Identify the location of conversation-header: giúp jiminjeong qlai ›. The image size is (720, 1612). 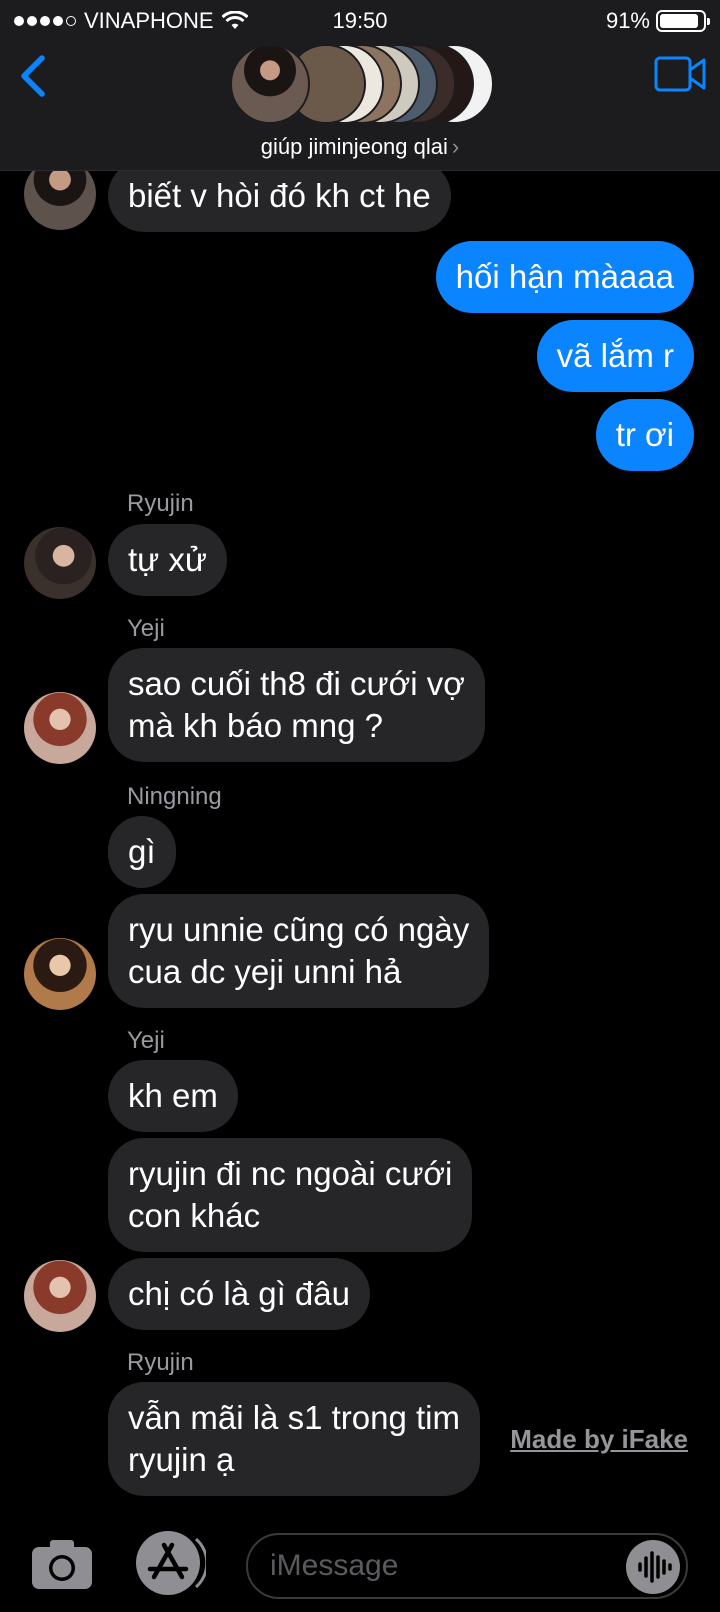
(360, 105).